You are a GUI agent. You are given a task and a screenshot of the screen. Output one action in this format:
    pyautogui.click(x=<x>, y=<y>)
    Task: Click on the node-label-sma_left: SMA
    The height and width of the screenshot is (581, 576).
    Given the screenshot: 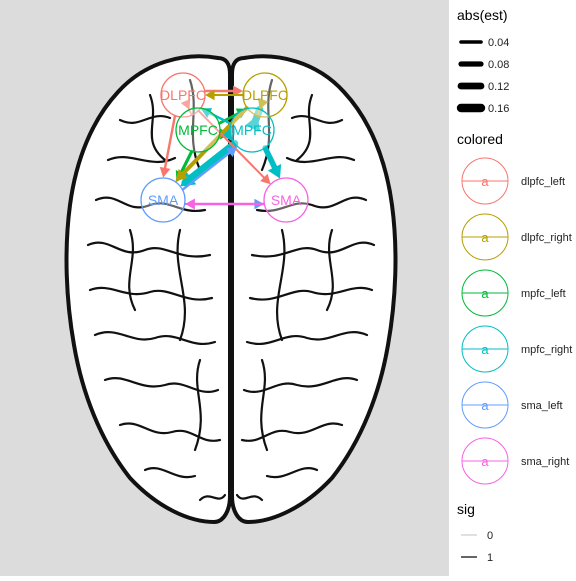 What is the action you would take?
    pyautogui.click(x=163, y=200)
    